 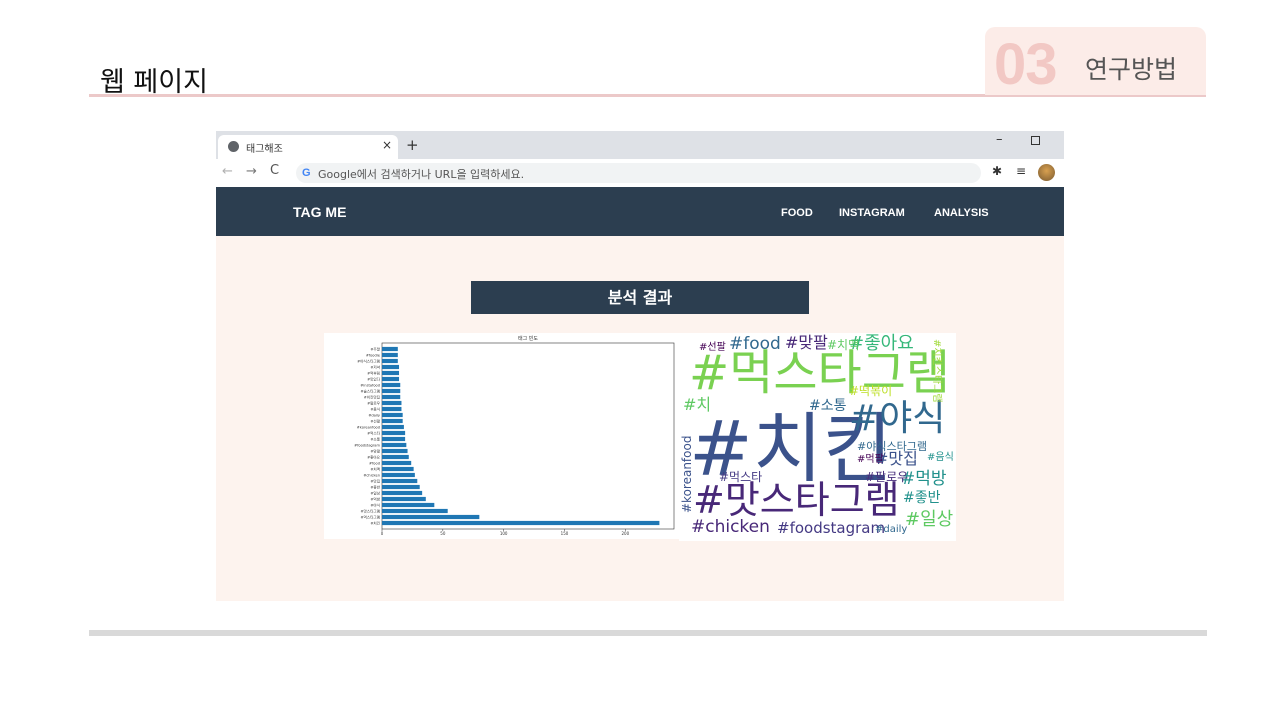 What do you see at coordinates (997, 171) in the screenshot?
I see `puzzle-icon: ✱` at bounding box center [997, 171].